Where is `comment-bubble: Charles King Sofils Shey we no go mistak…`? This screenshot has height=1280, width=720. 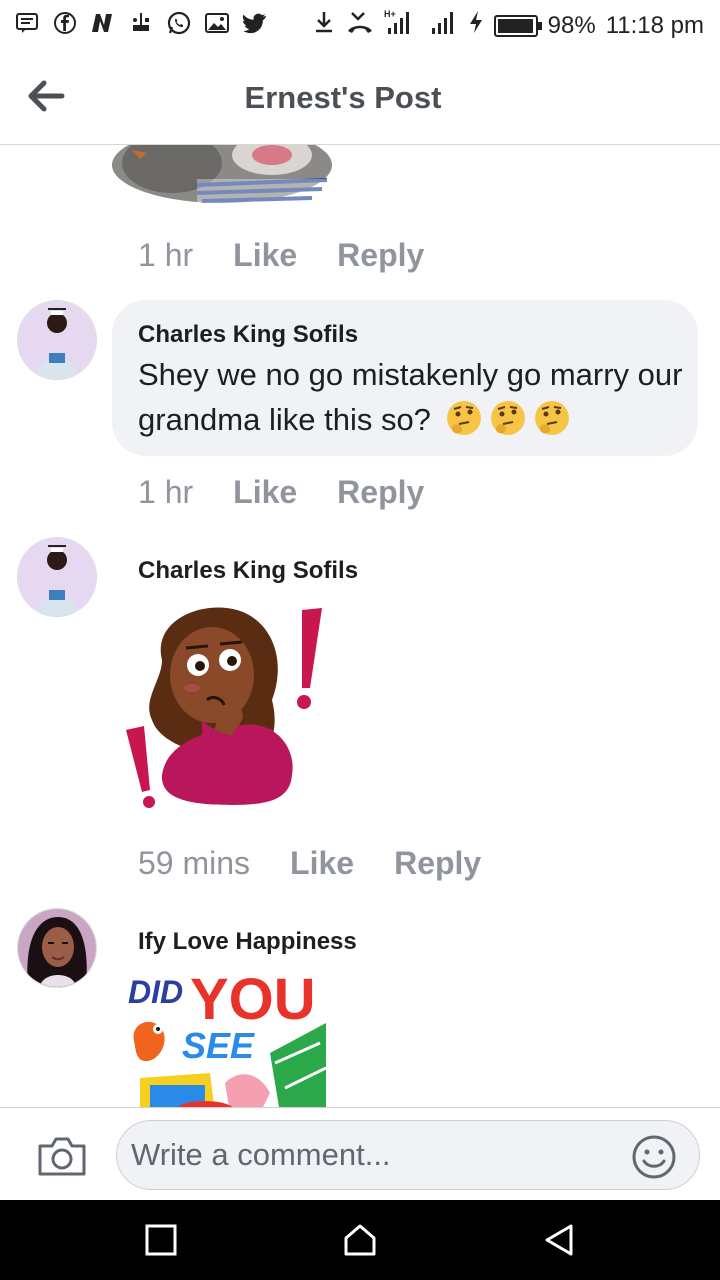 comment-bubble: Charles King Sofils Shey we no go mistak… is located at coordinates (405, 378).